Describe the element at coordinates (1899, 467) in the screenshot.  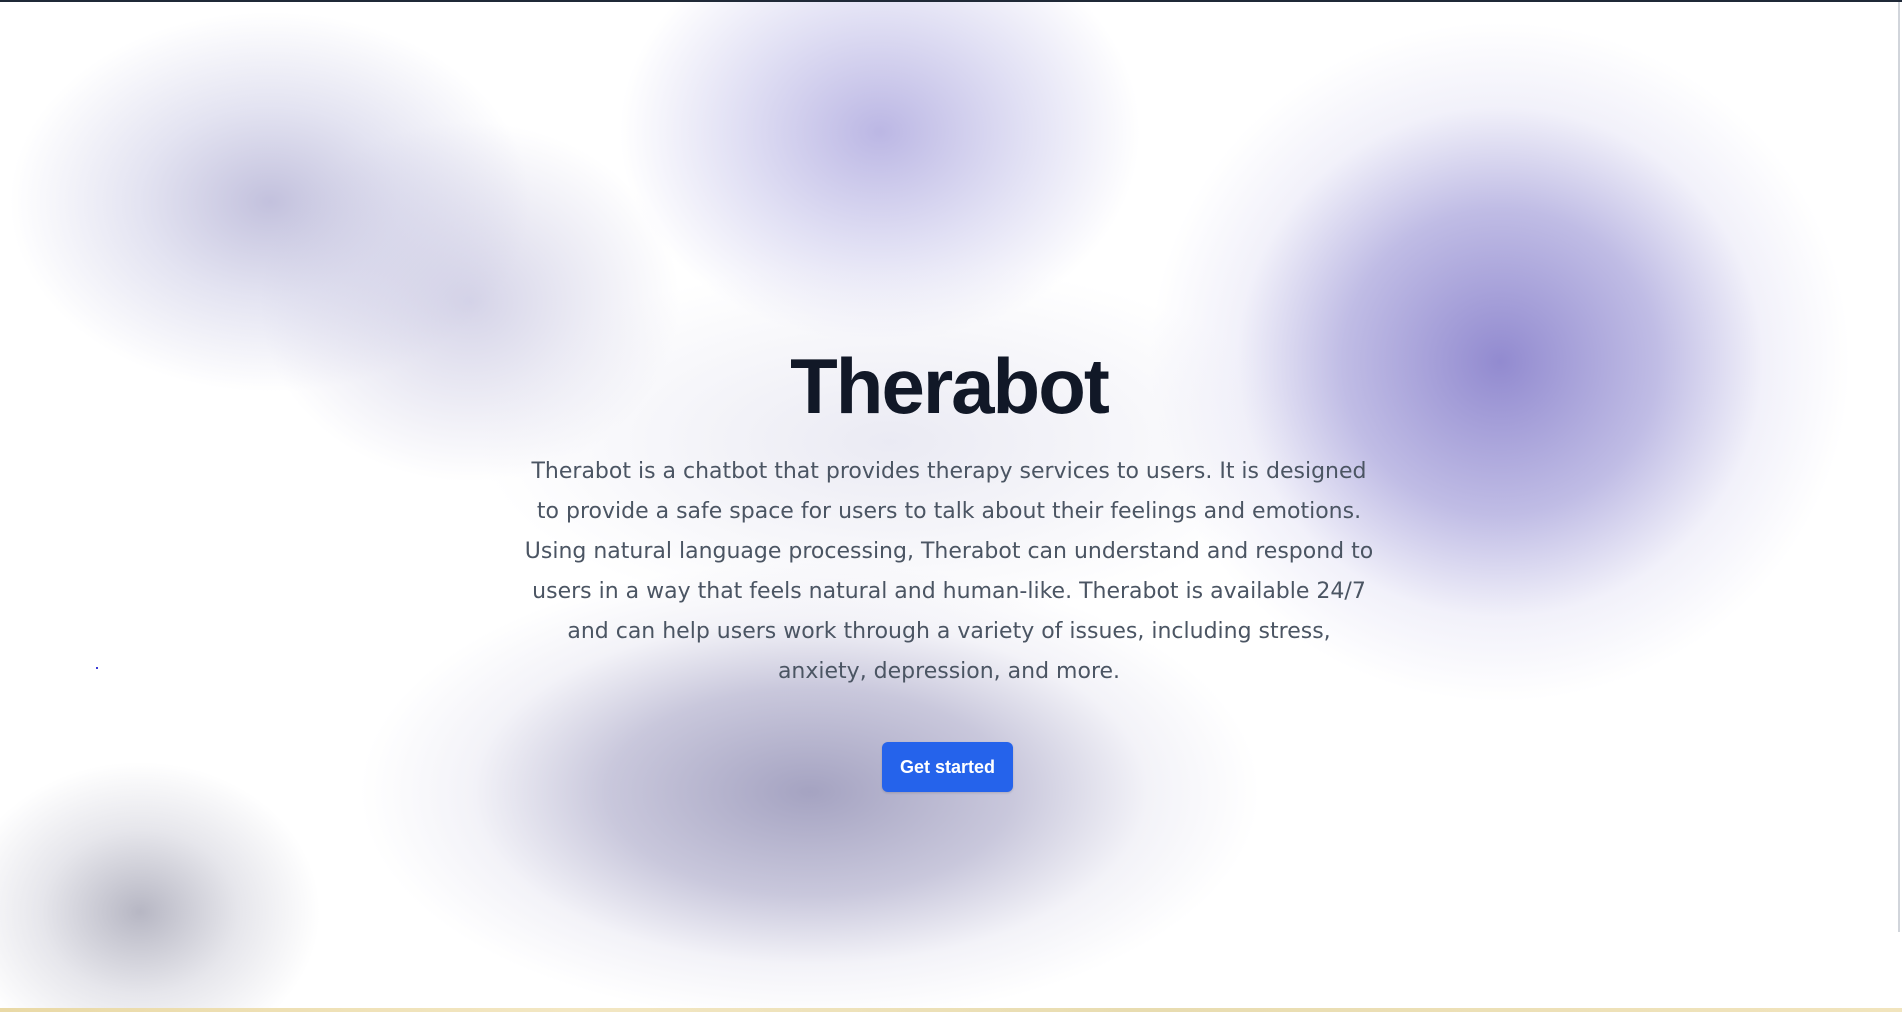
I see `scrollbar-thumb` at that location.